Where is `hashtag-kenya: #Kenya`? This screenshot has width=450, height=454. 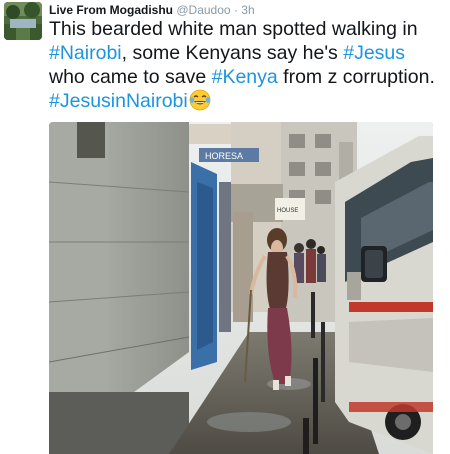 hashtag-kenya: #Kenya is located at coordinates (245, 77).